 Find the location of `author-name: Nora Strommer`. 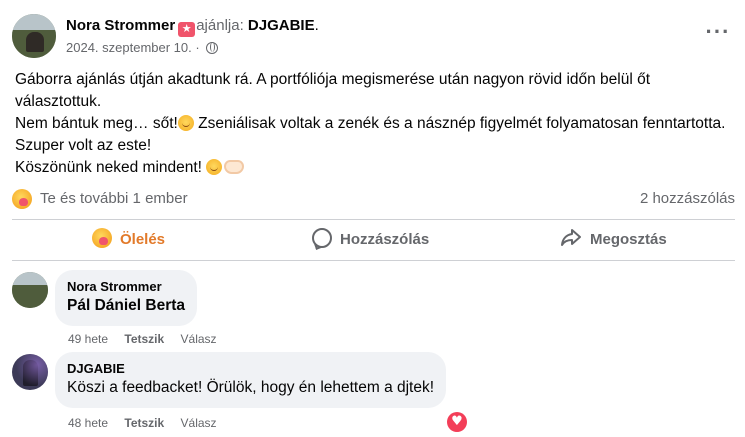

author-name: Nora Strommer is located at coordinates (120, 25).